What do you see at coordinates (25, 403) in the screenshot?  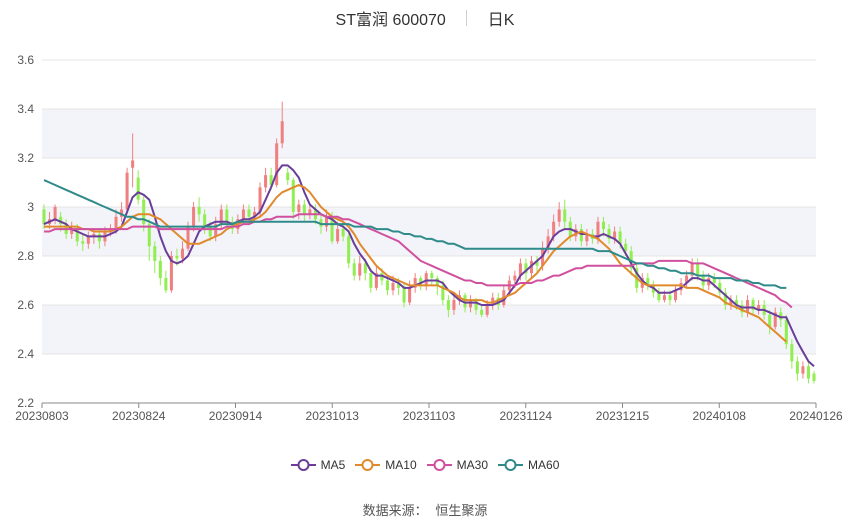 I see `y-tick-label: 2.2` at bounding box center [25, 403].